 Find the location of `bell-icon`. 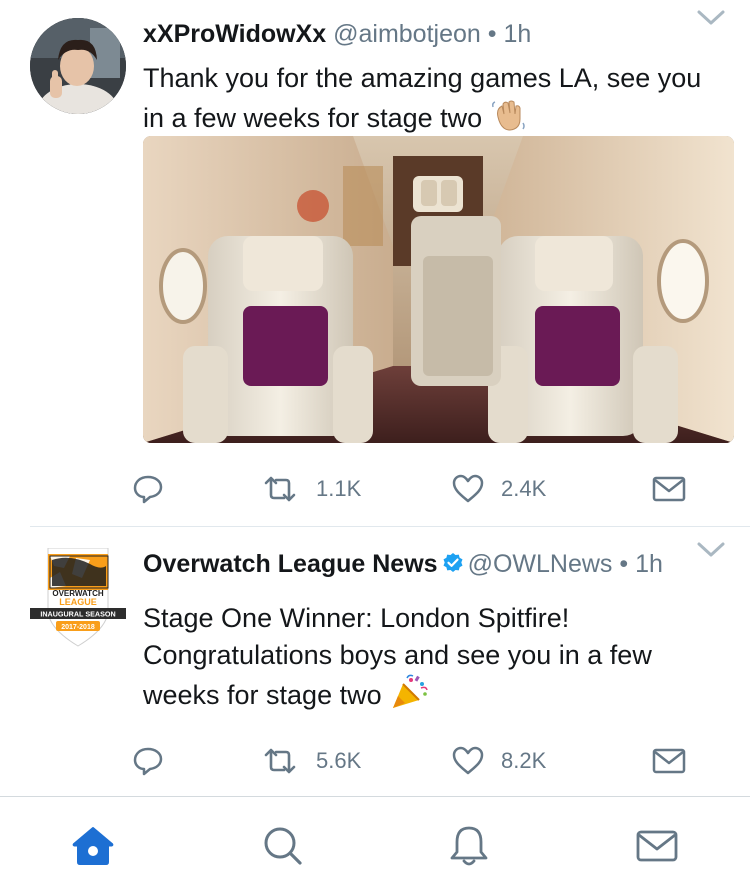

bell-icon is located at coordinates (469, 846).